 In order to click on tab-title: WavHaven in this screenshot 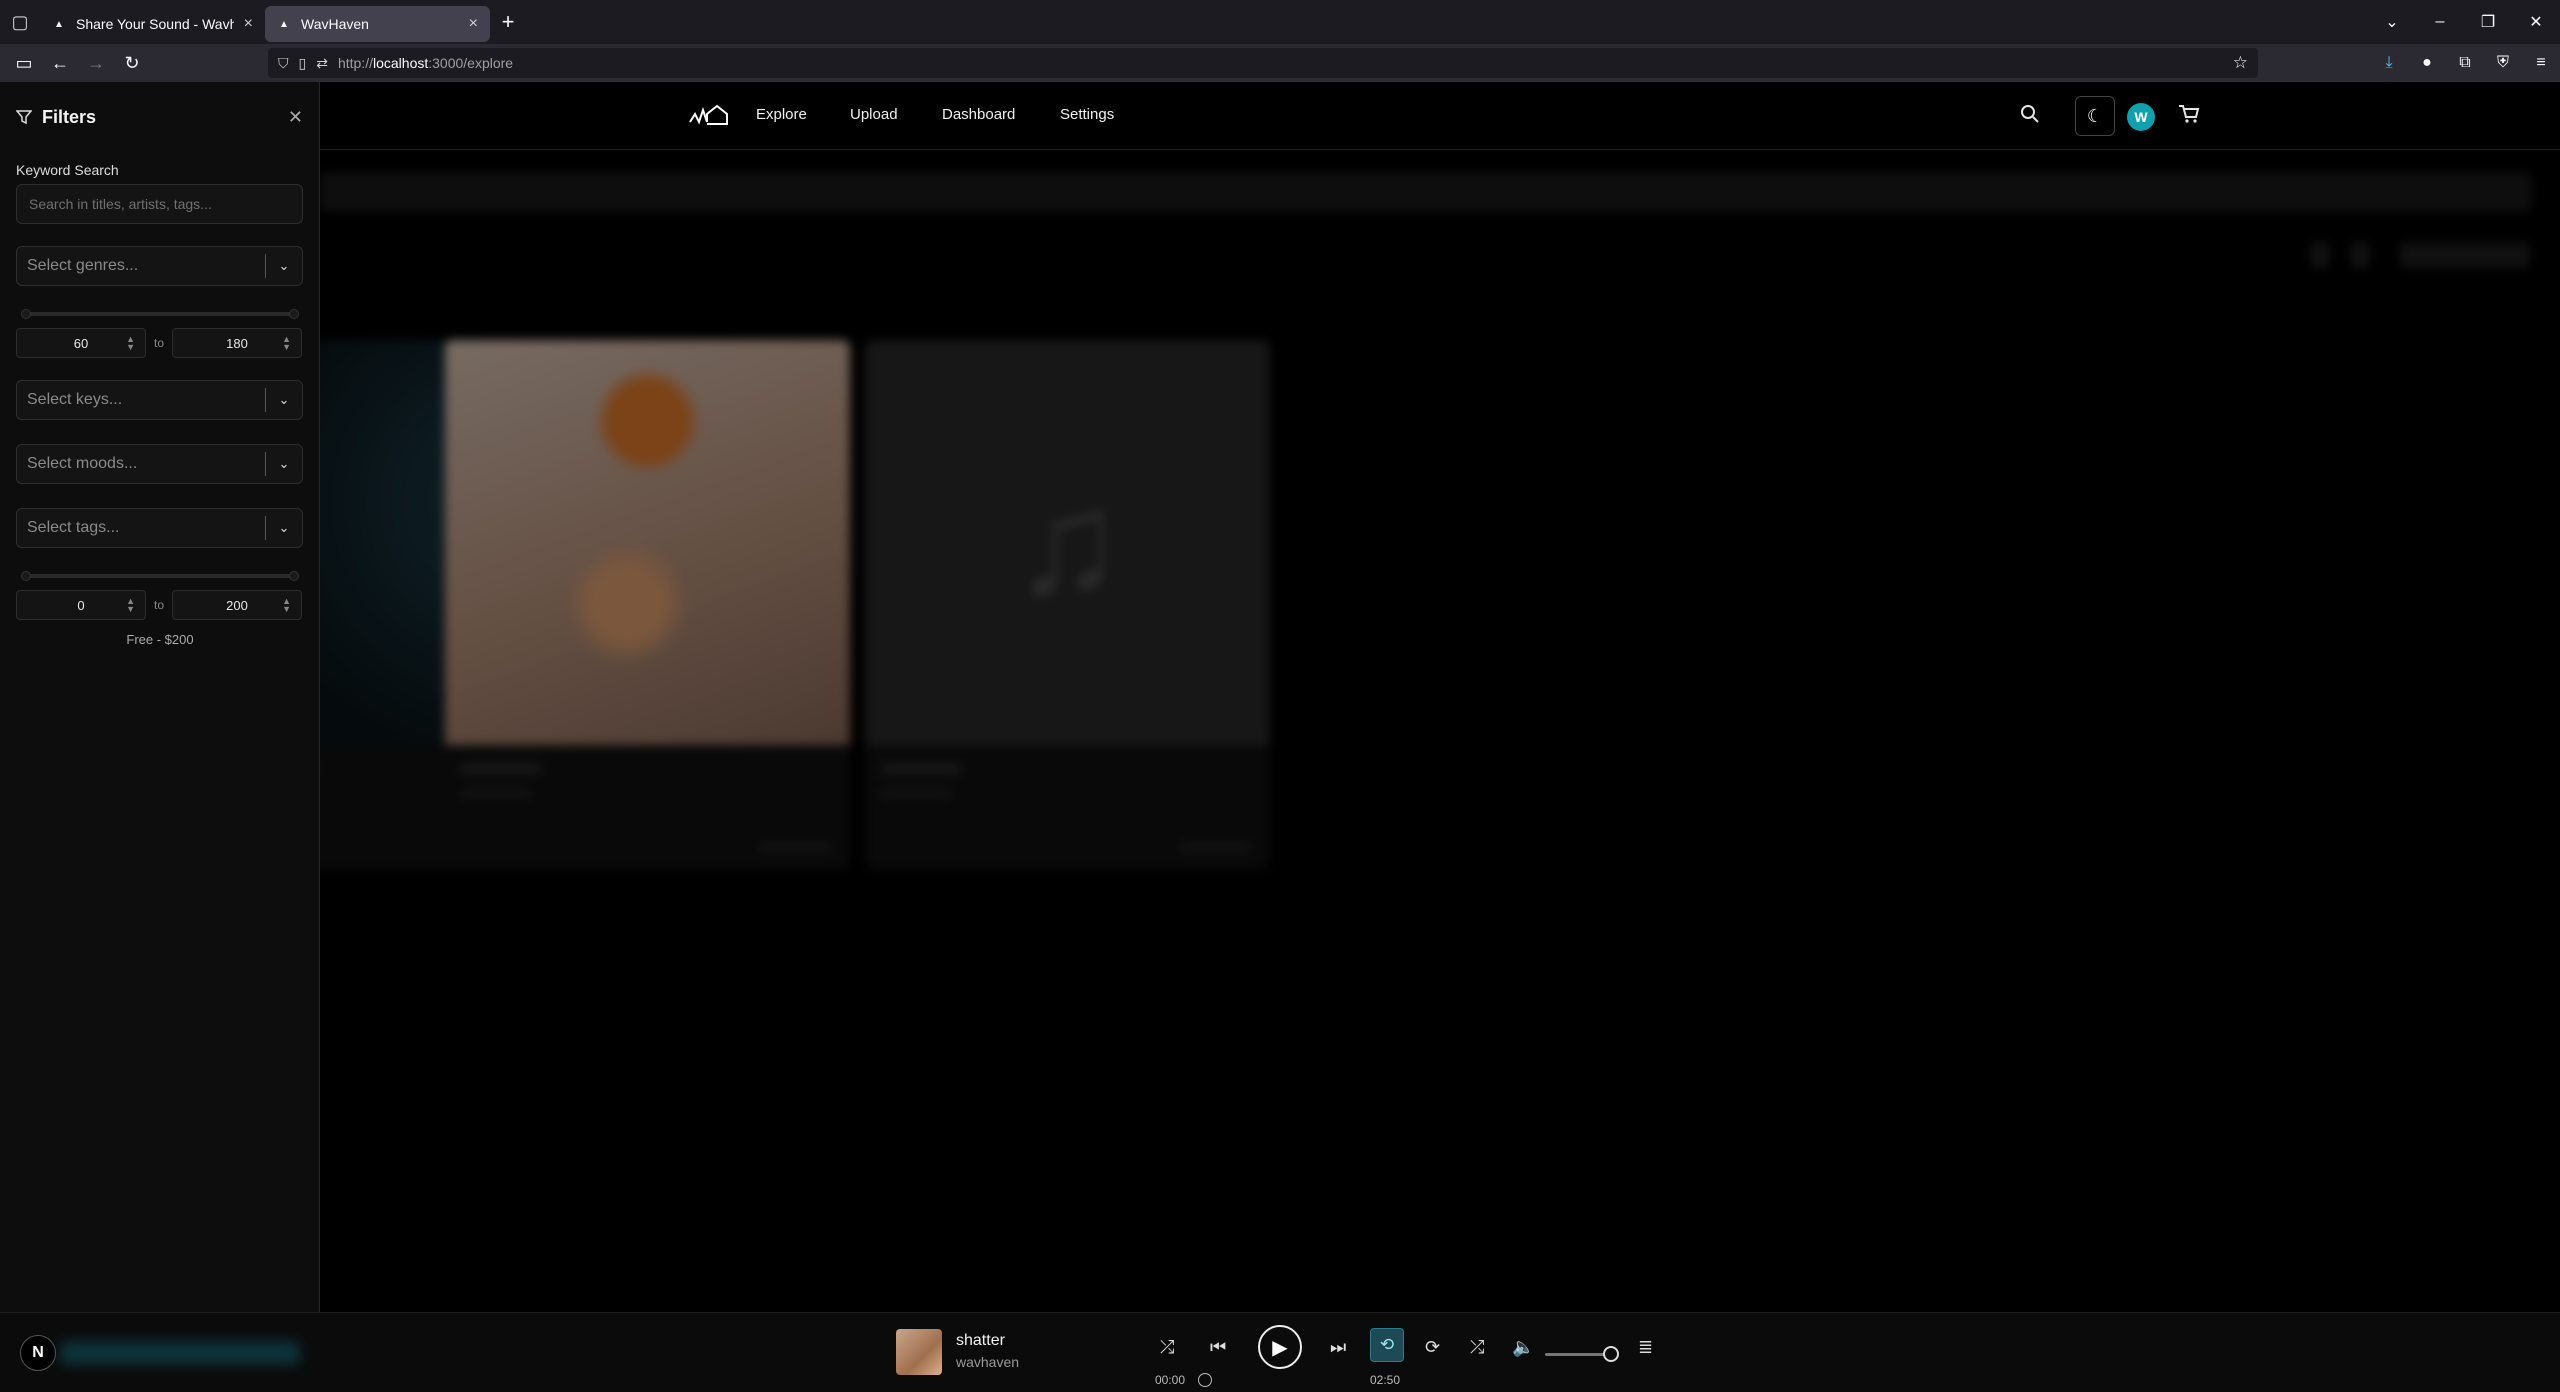, I will do `click(335, 24)`.